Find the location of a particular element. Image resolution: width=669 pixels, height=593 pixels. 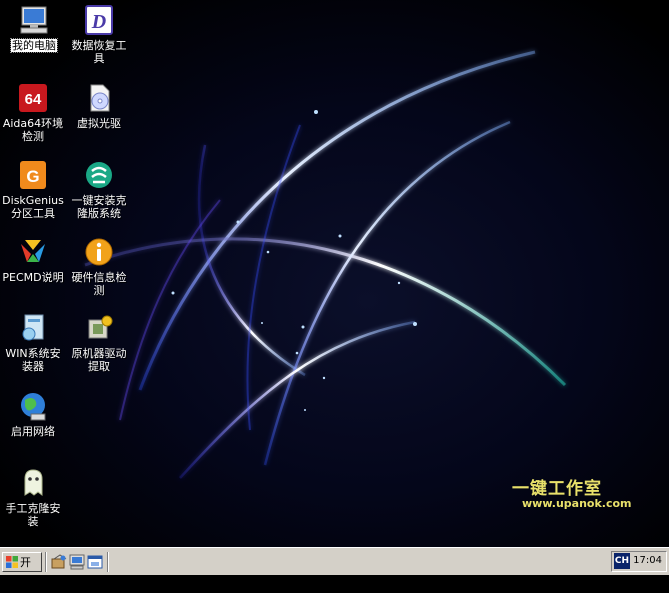

brand-text: 一键工作室 is located at coordinates (557, 489).